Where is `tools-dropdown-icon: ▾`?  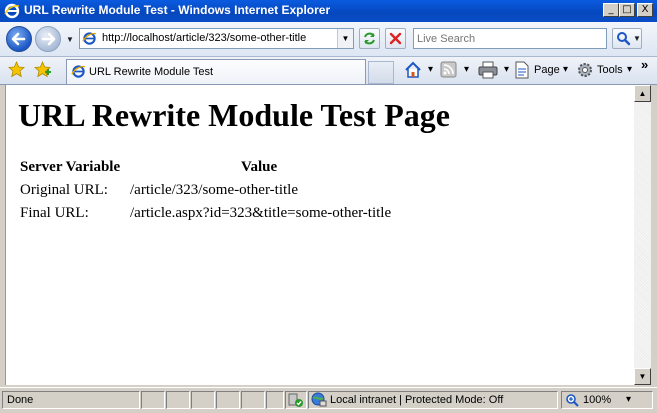 tools-dropdown-icon: ▾ is located at coordinates (630, 69).